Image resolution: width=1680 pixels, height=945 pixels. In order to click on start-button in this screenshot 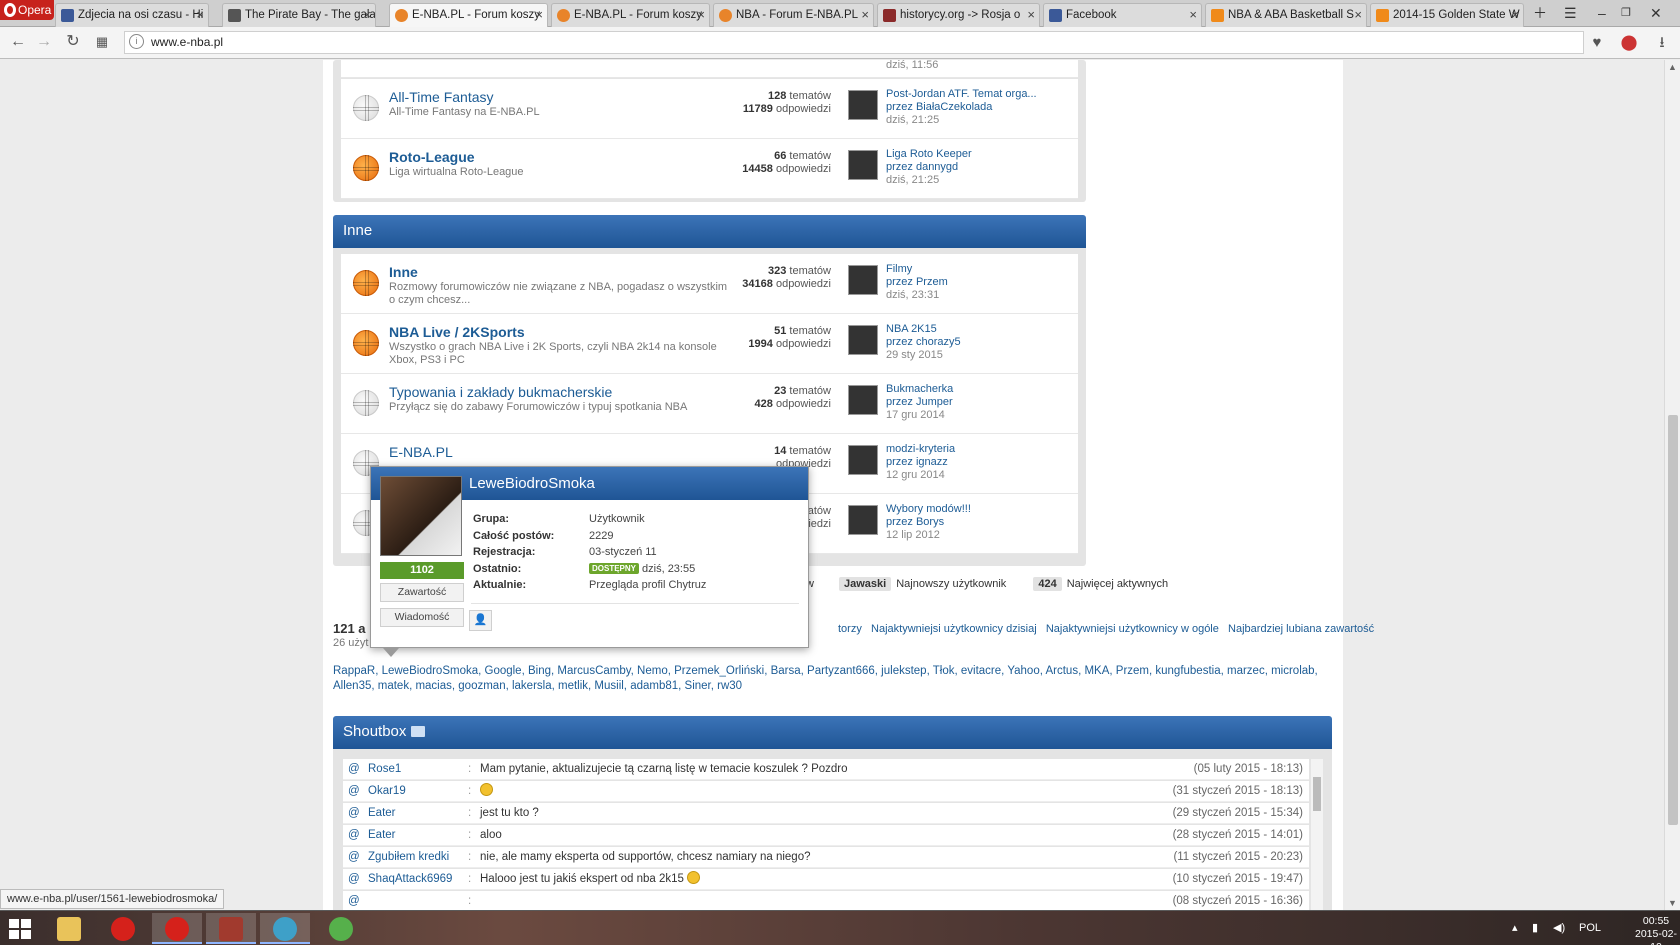, I will do `click(20, 929)`.